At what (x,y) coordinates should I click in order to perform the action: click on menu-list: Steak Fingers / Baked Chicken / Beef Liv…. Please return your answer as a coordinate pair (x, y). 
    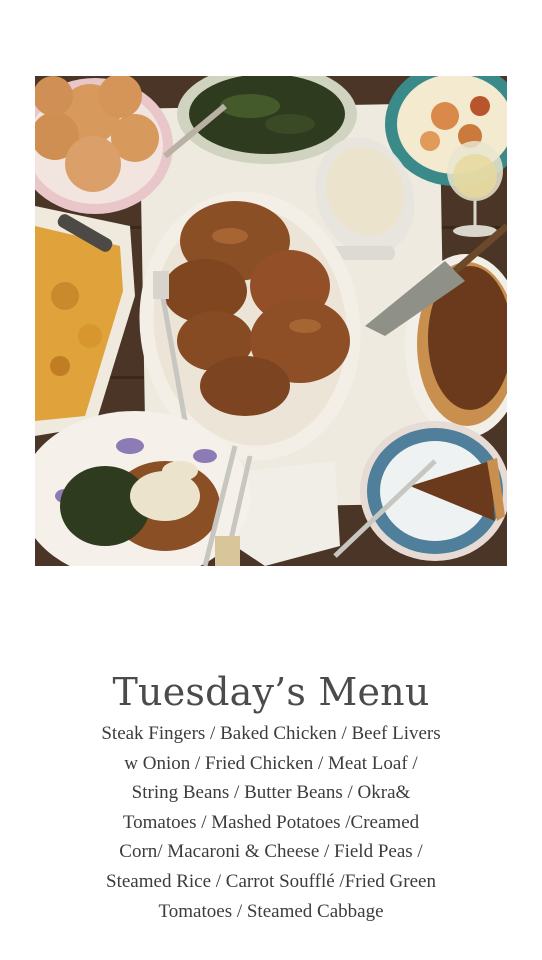
    Looking at the image, I should click on (271, 822).